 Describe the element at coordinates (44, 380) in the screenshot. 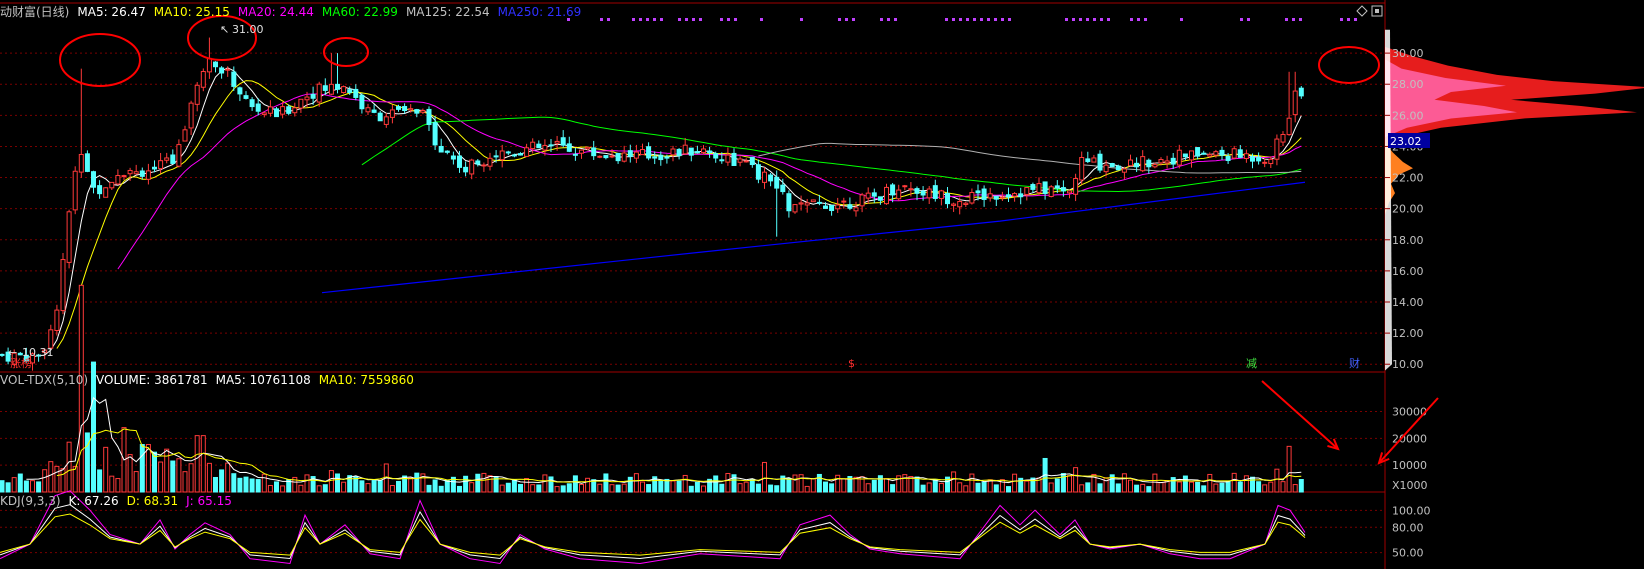

I see `volume-indicator-name: VOL-TDX(5,10)` at that location.